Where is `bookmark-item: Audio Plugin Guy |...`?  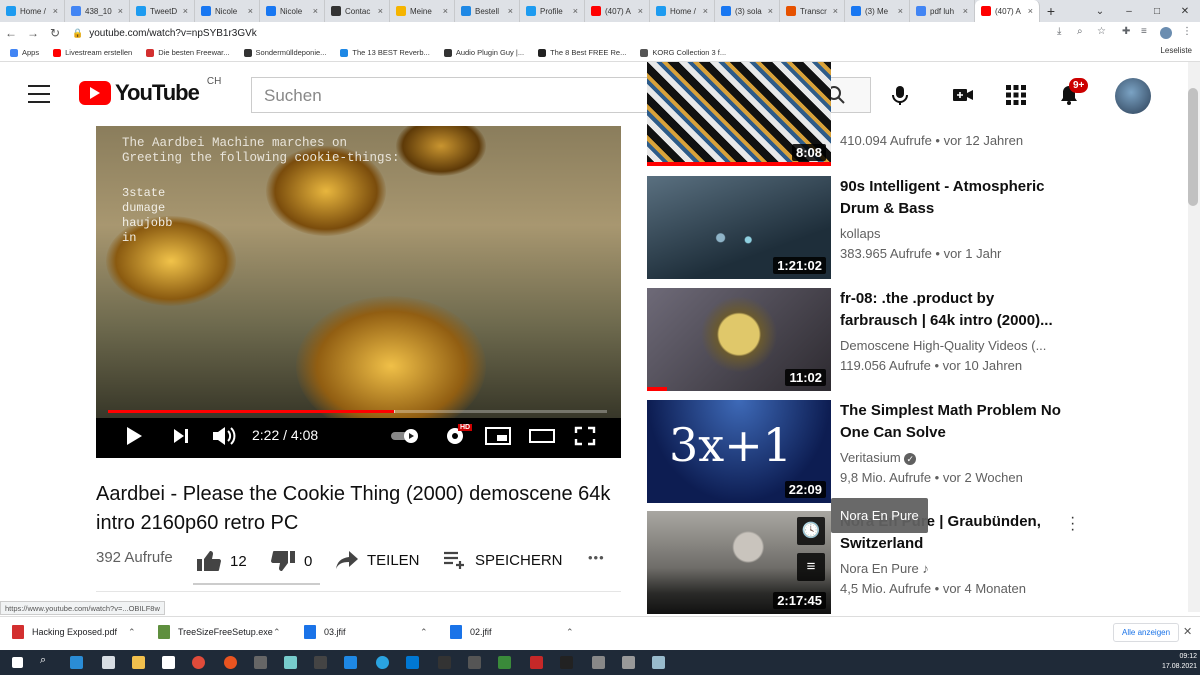
bookmark-item: Audio Plugin Guy |... is located at coordinates (483, 52).